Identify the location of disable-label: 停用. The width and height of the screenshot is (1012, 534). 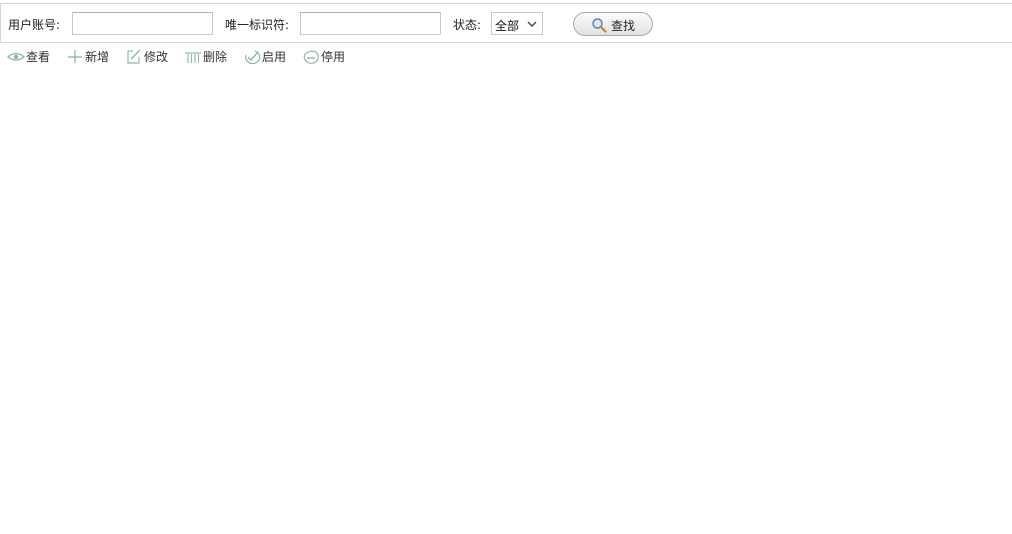
(333, 57).